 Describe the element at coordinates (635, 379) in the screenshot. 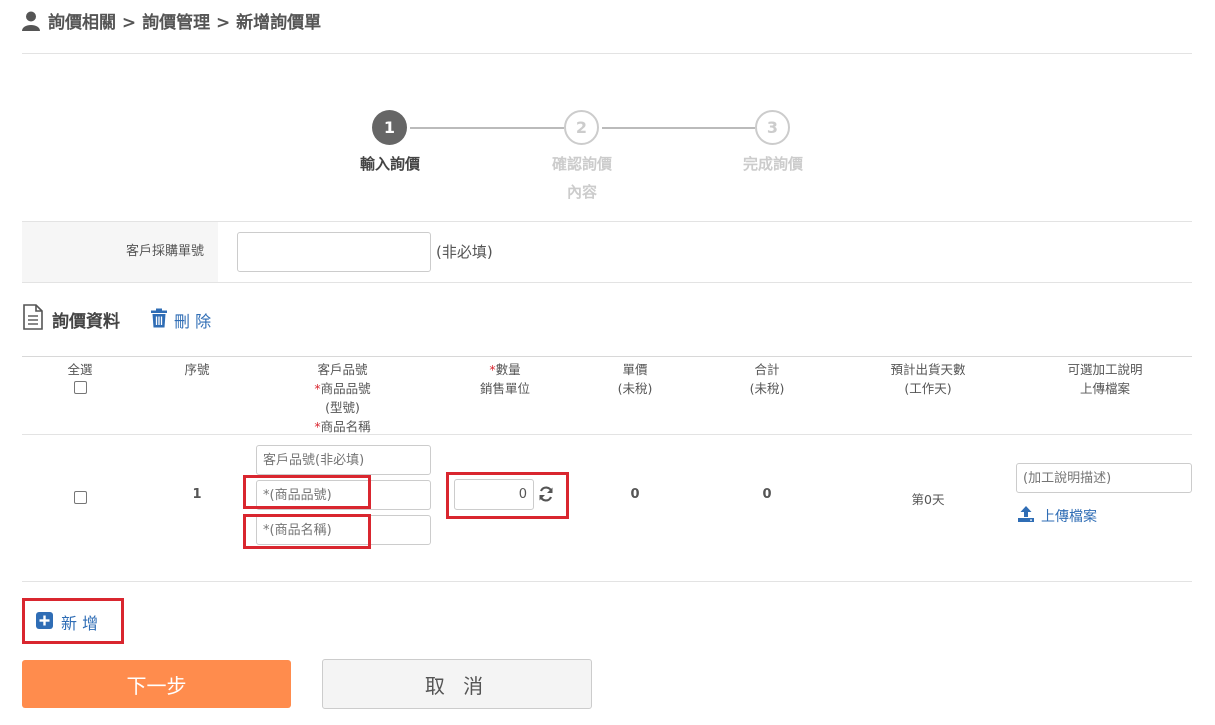

I see `th-unit-price: 單價 (未稅)` at that location.